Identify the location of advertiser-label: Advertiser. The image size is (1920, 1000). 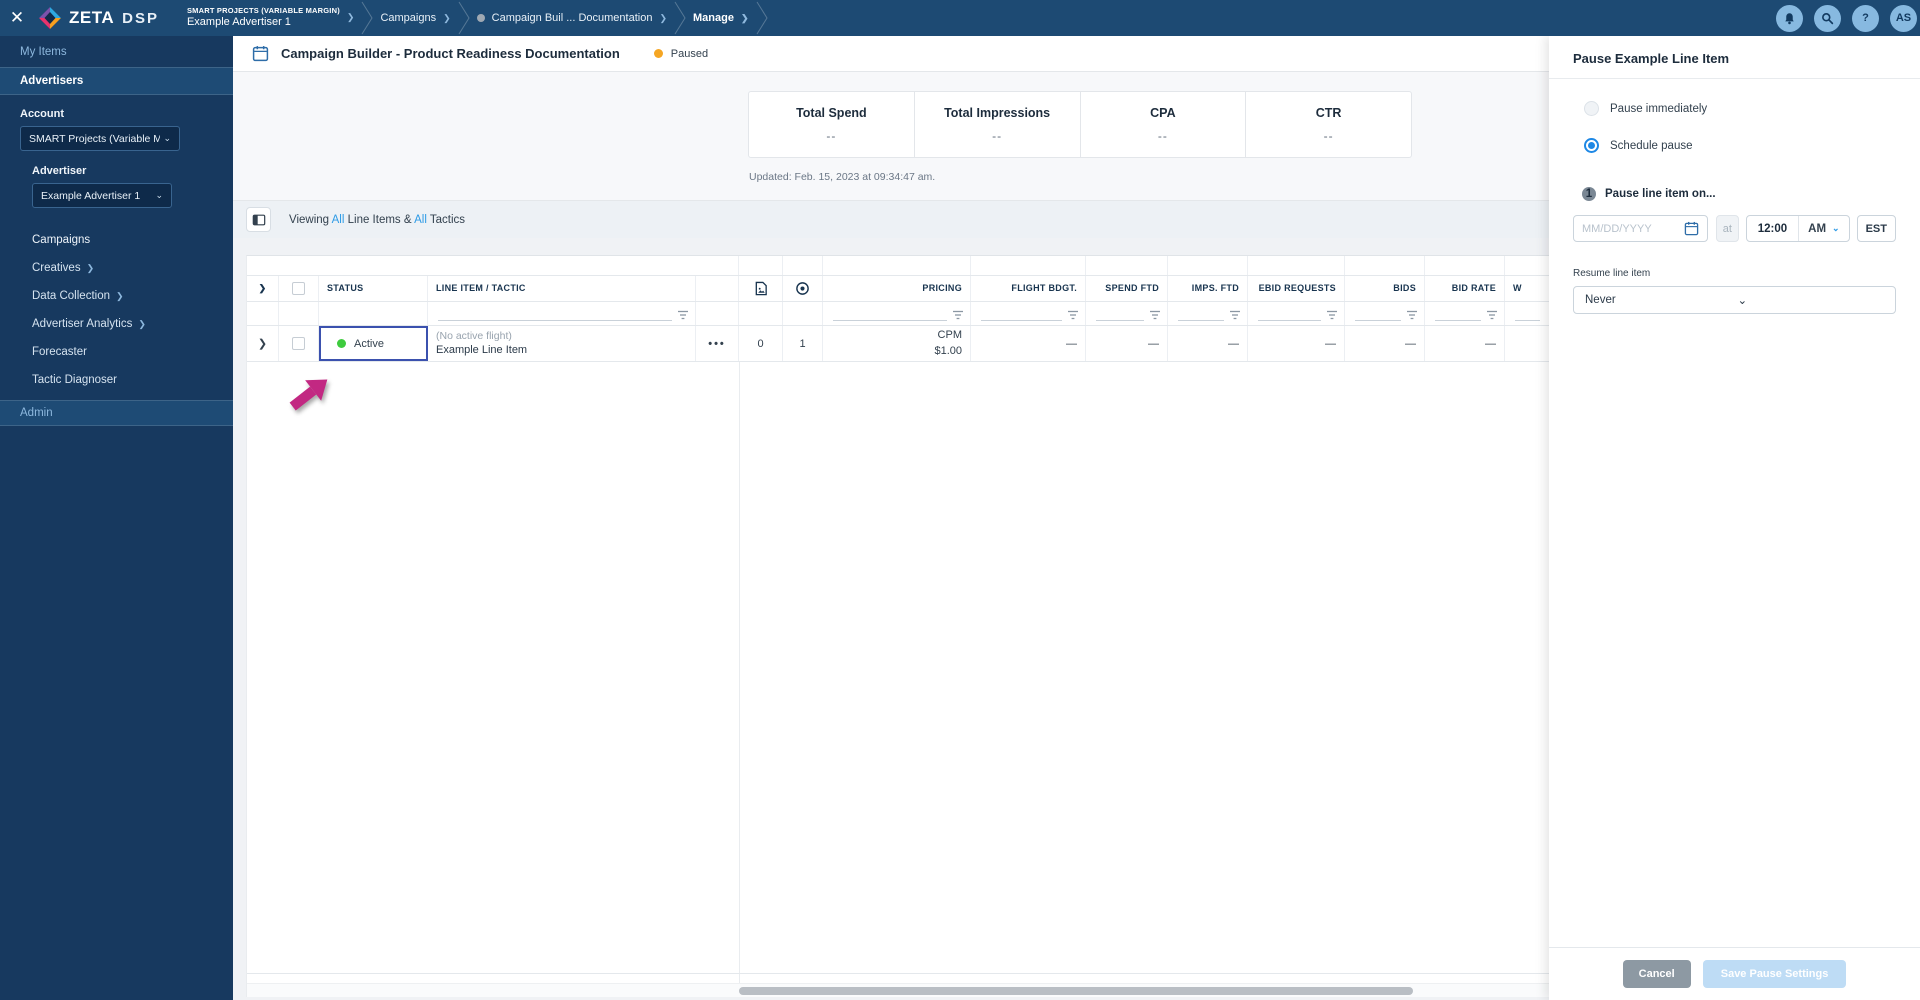
(59, 171).